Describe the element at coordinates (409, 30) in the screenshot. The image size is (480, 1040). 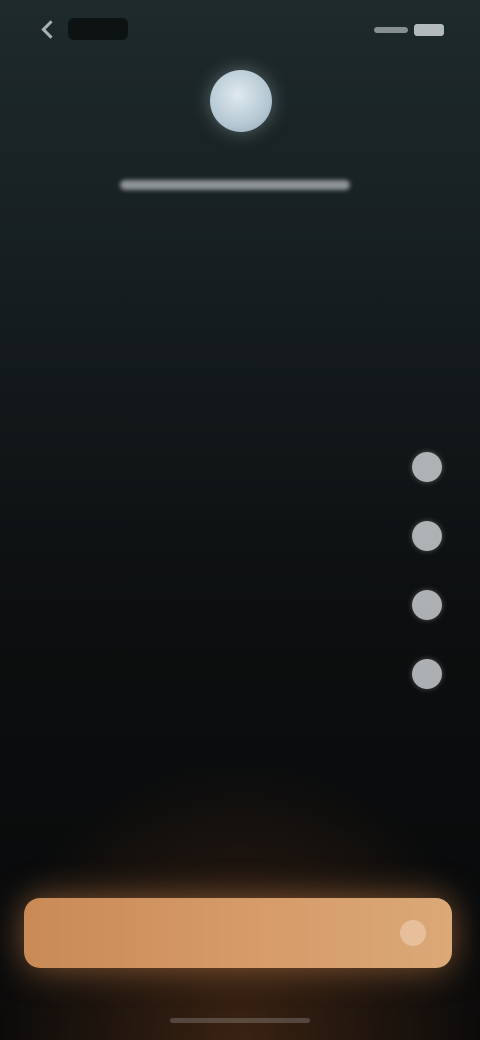
I see `status-right` at that location.